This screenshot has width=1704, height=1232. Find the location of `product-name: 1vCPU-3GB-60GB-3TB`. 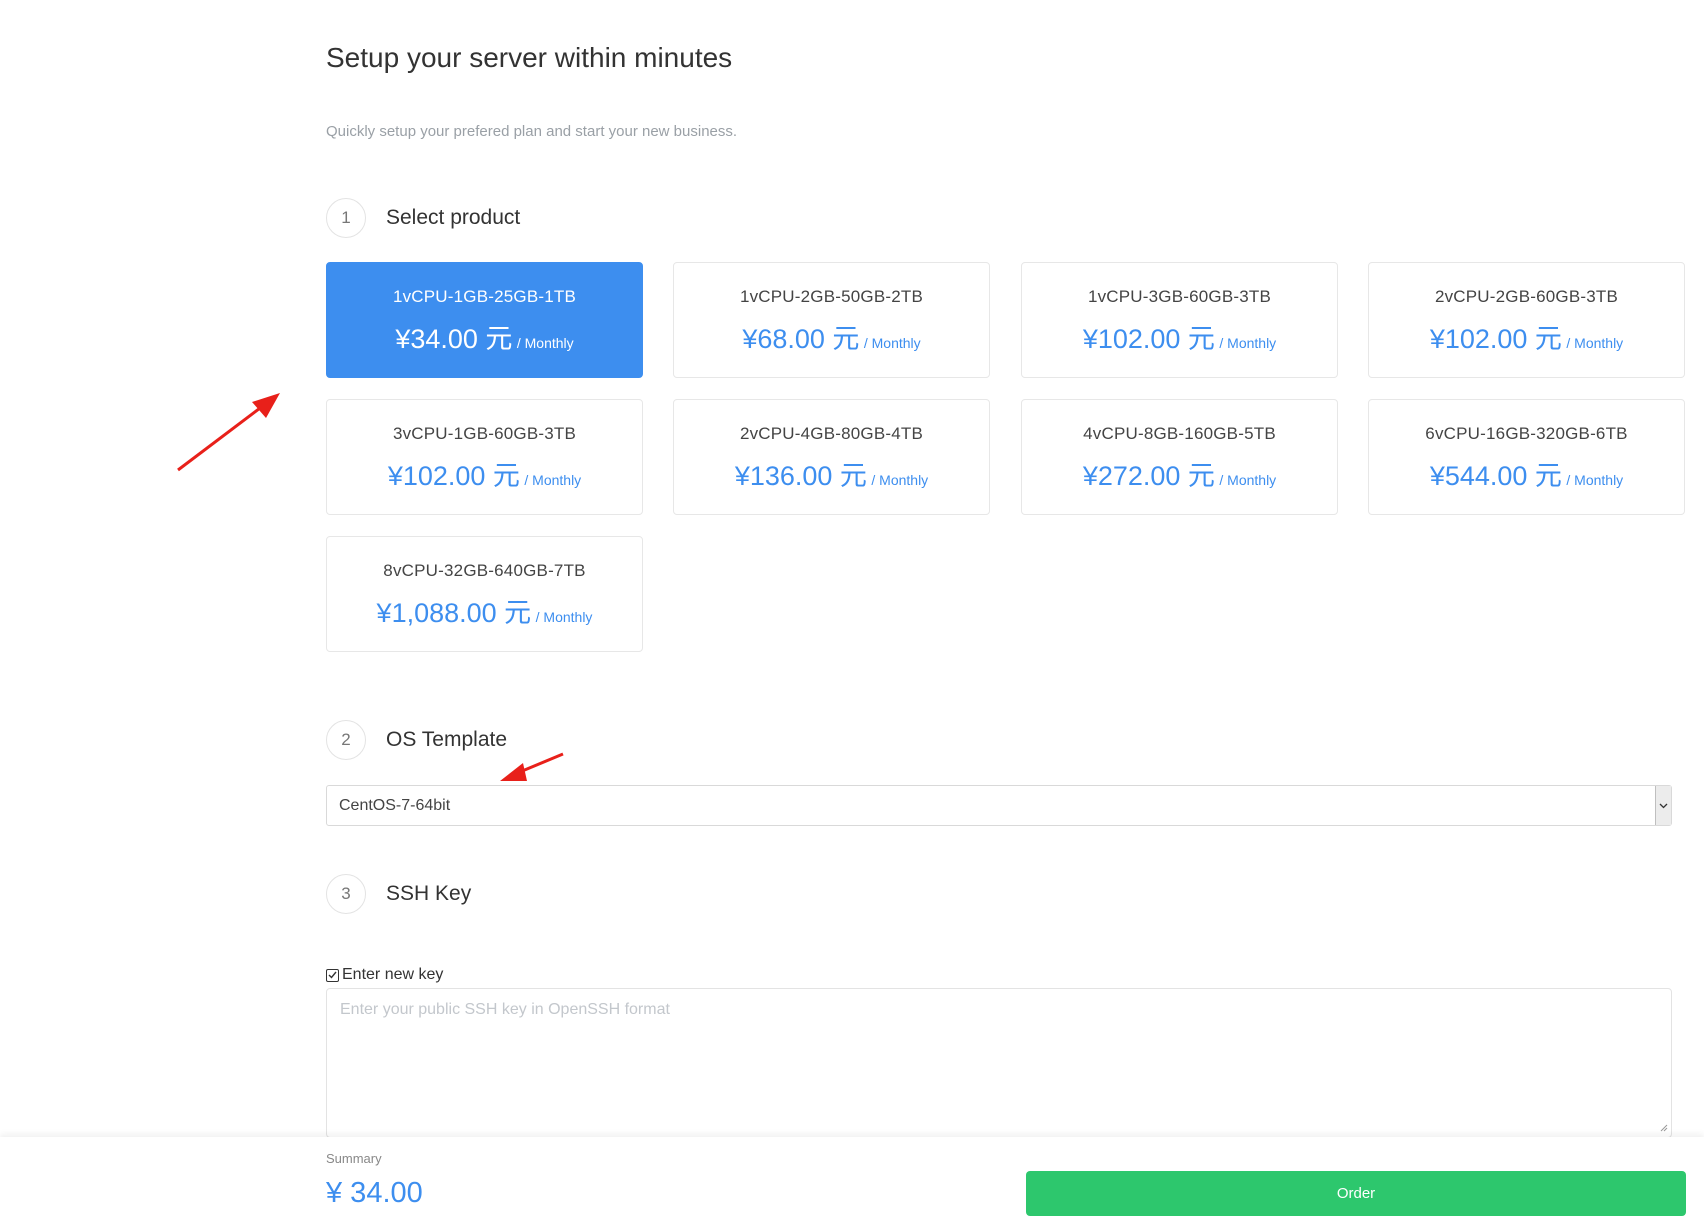

product-name: 1vCPU-3GB-60GB-3TB is located at coordinates (1179, 296).